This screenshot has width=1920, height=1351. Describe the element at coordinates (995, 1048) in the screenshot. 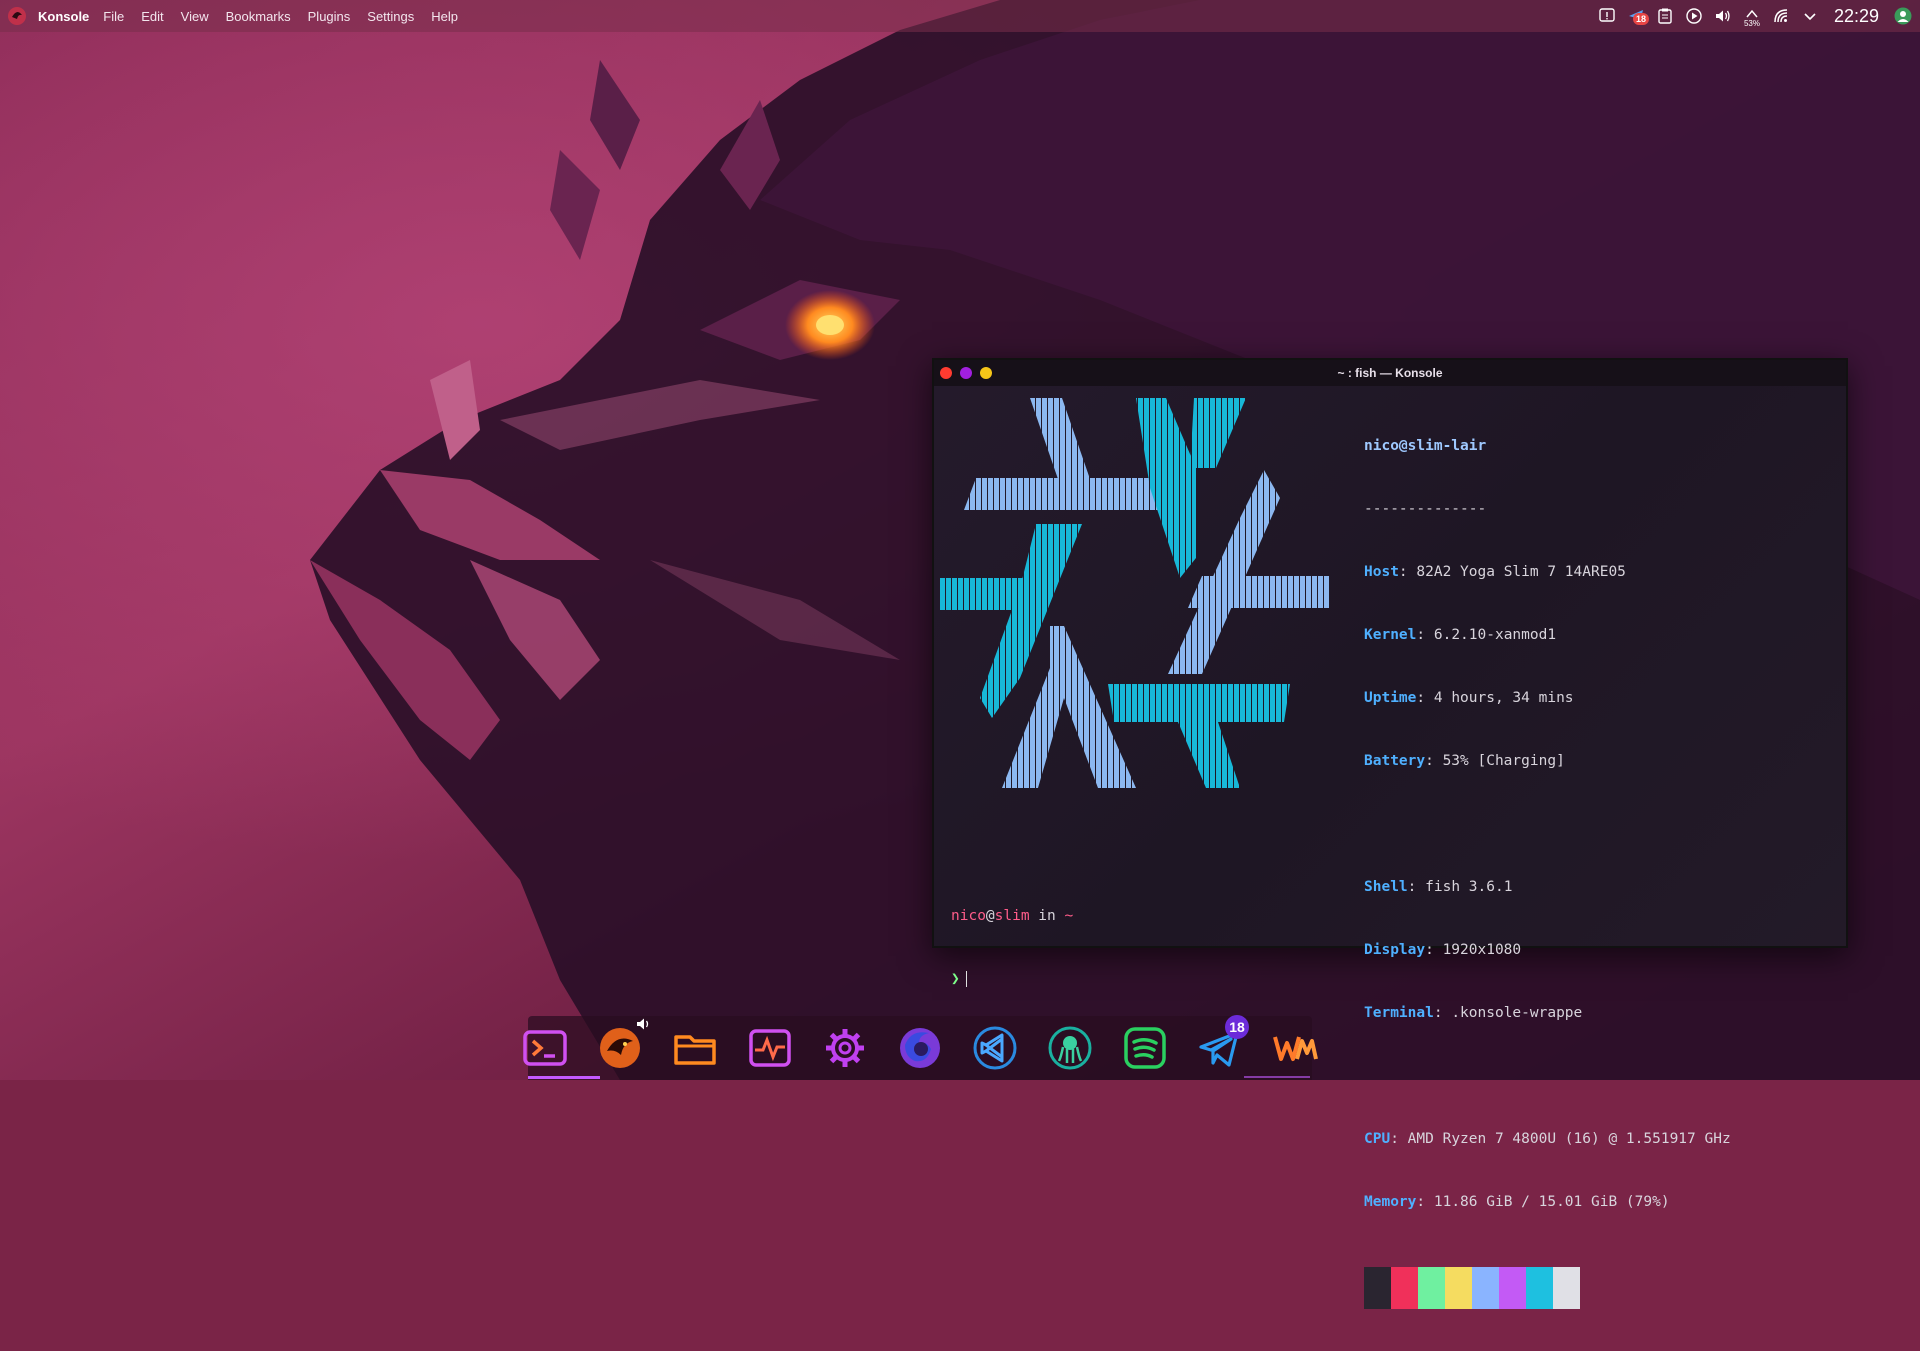

I see `dock-vscode-icon` at that location.